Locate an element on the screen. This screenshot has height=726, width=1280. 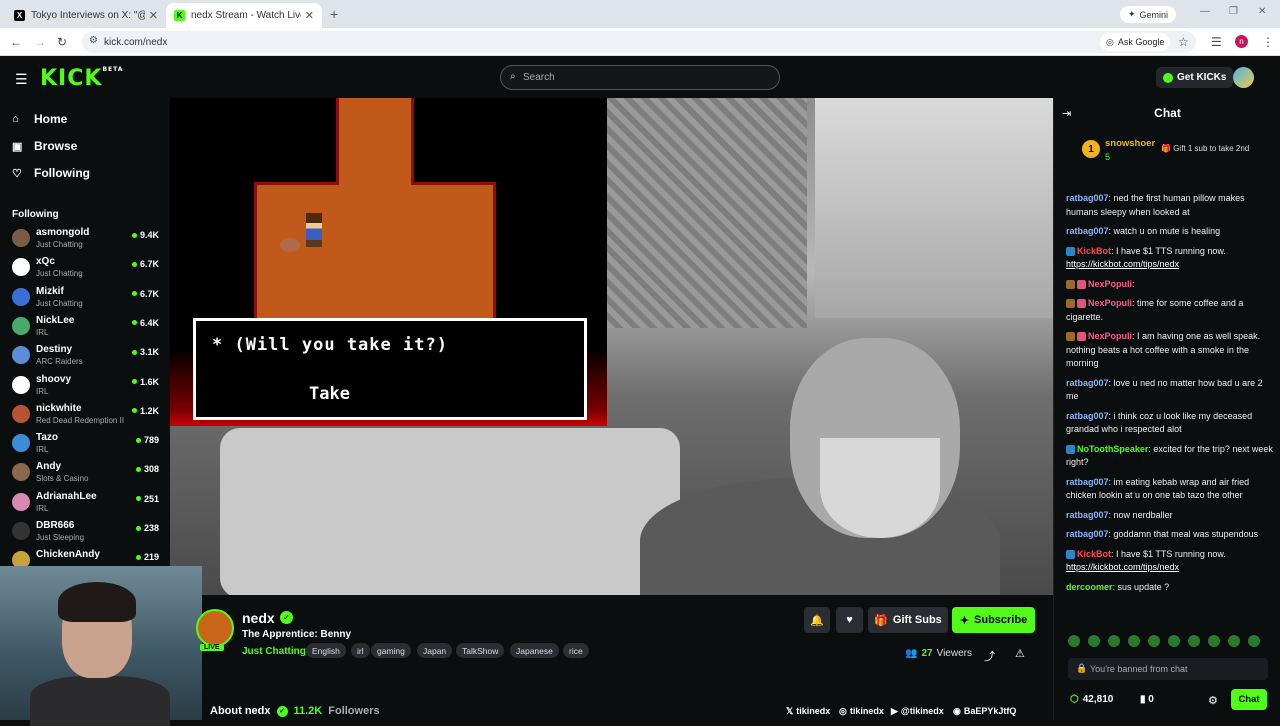
get-kicks-button: Get KICKs is located at coordinates (1195, 77).